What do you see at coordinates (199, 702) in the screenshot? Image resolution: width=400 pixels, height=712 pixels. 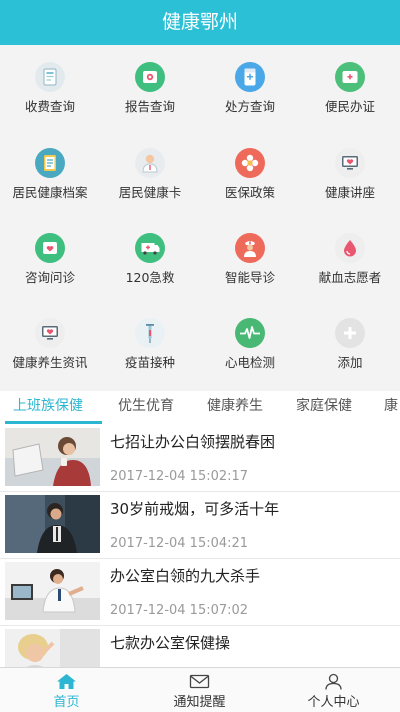 I see `nav-notifications-label: 通知提醒` at bounding box center [199, 702].